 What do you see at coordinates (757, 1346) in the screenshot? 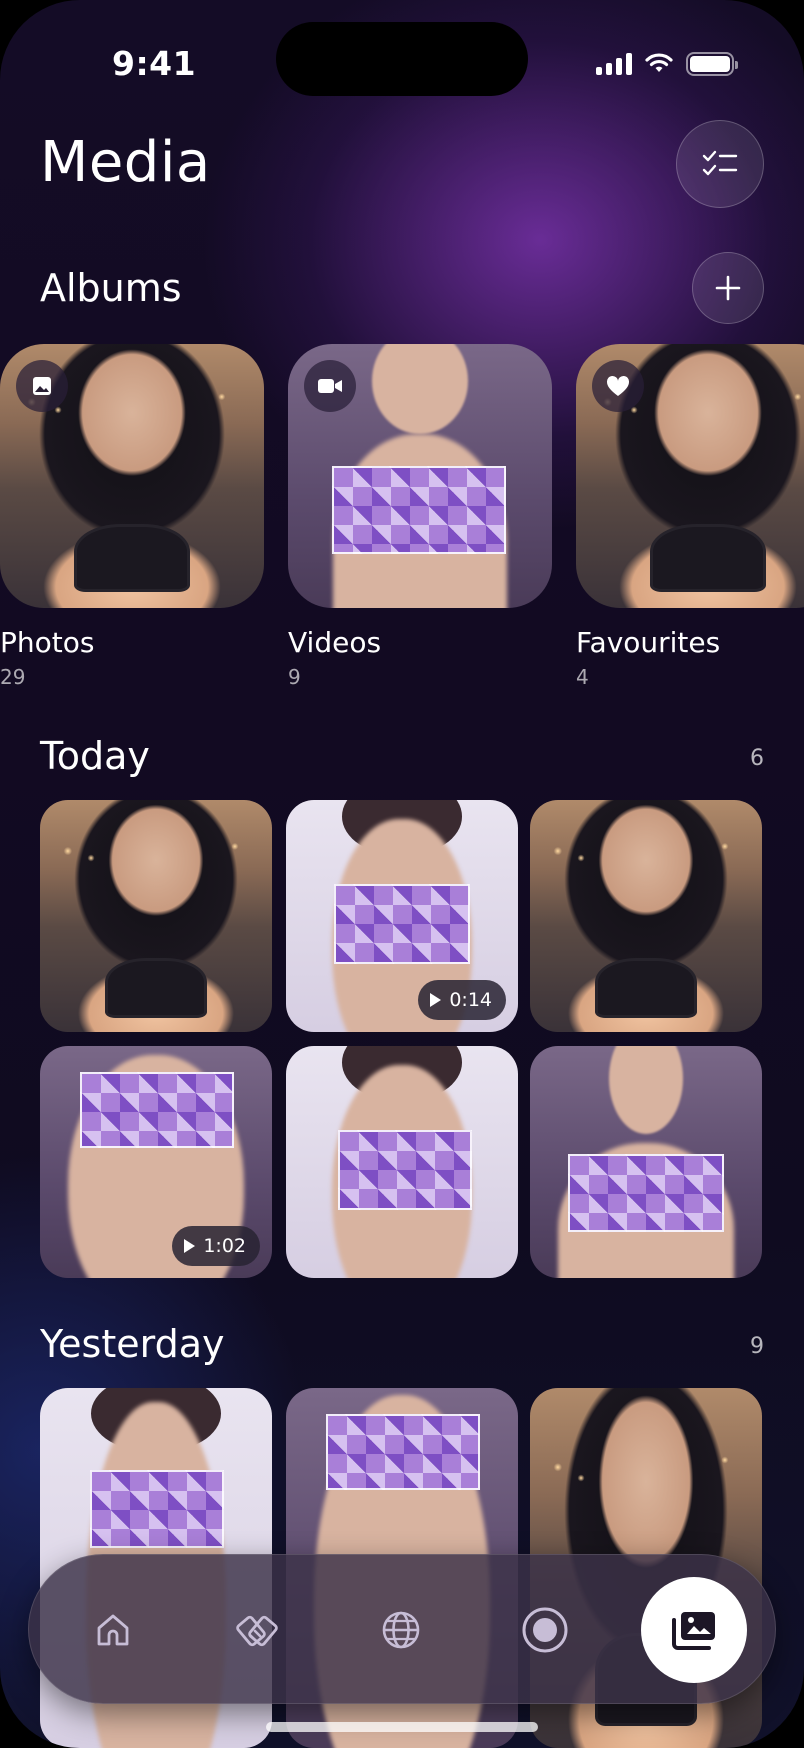
I see `yesterday-count: 9` at bounding box center [757, 1346].